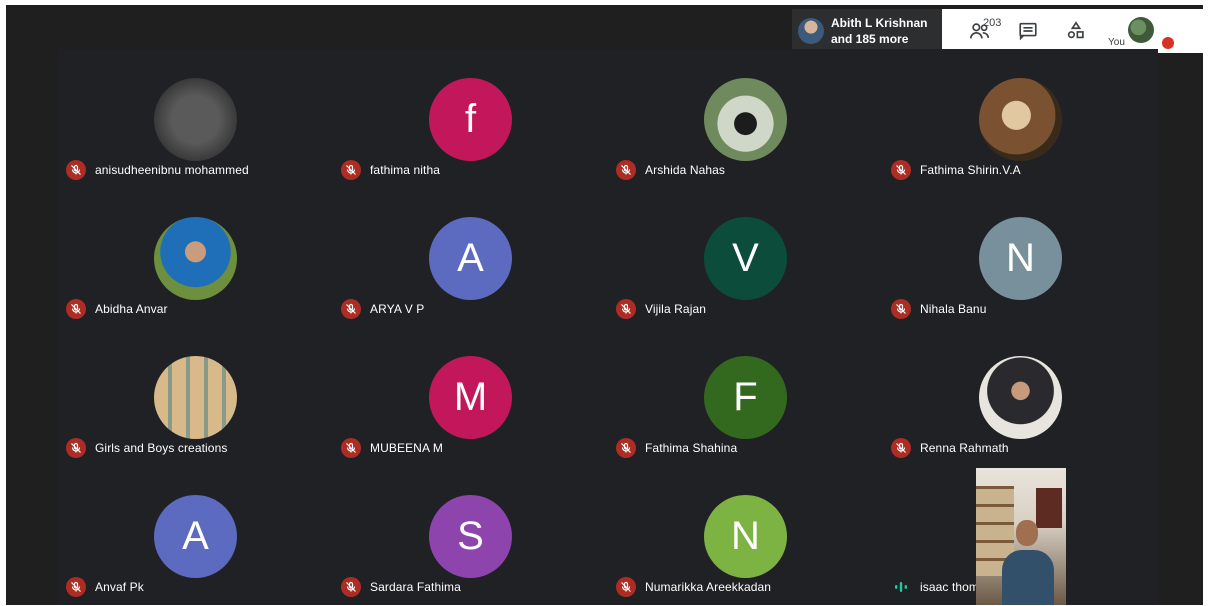  Describe the element at coordinates (1168, 43) in the screenshot. I see `self-muted-icon` at that location.